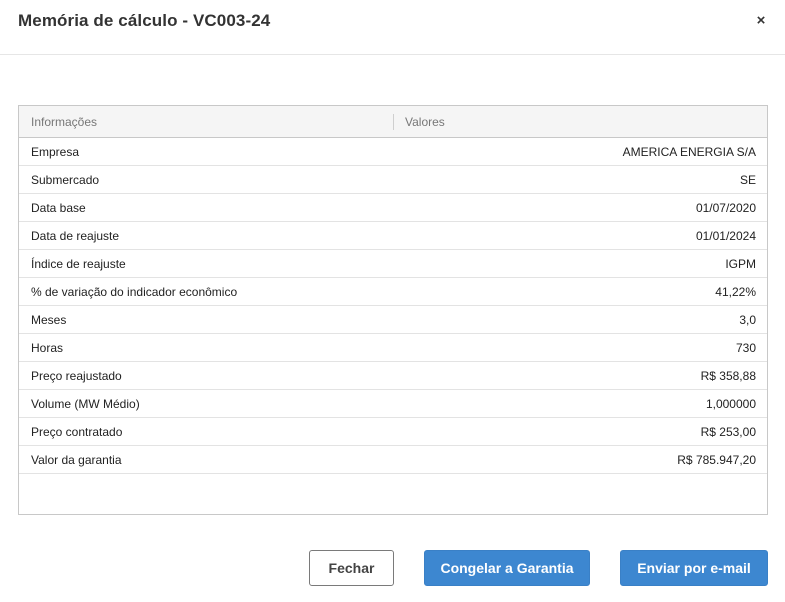 This screenshot has width=785, height=602. What do you see at coordinates (393, 264) in the screenshot?
I see `table-row: Índice de reajuste IGPM` at bounding box center [393, 264].